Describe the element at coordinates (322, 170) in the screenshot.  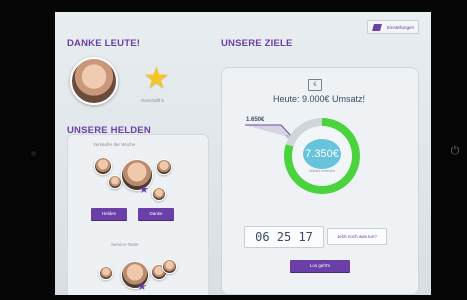
I see `ring-subtitle: bisher erreicht` at that location.